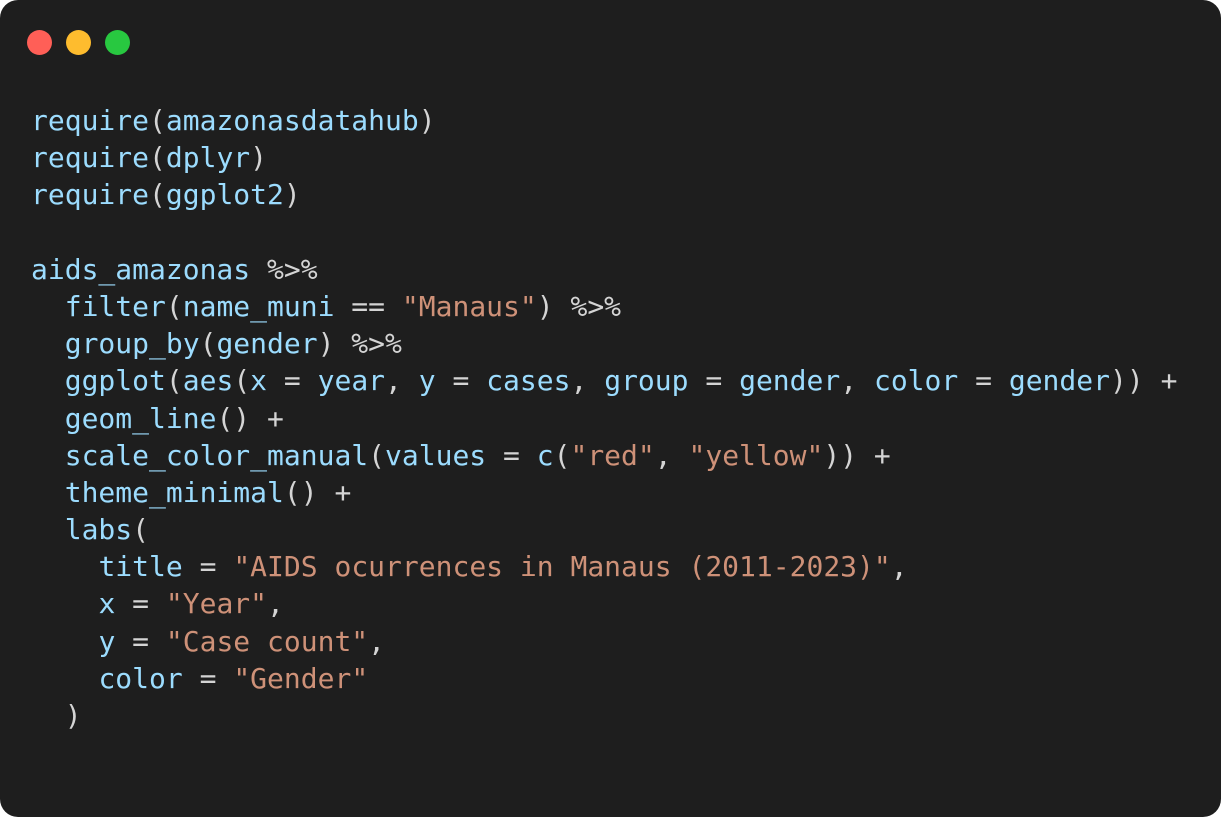  I want to click on code-line: aids_amazonas %>%, so click(604, 269).